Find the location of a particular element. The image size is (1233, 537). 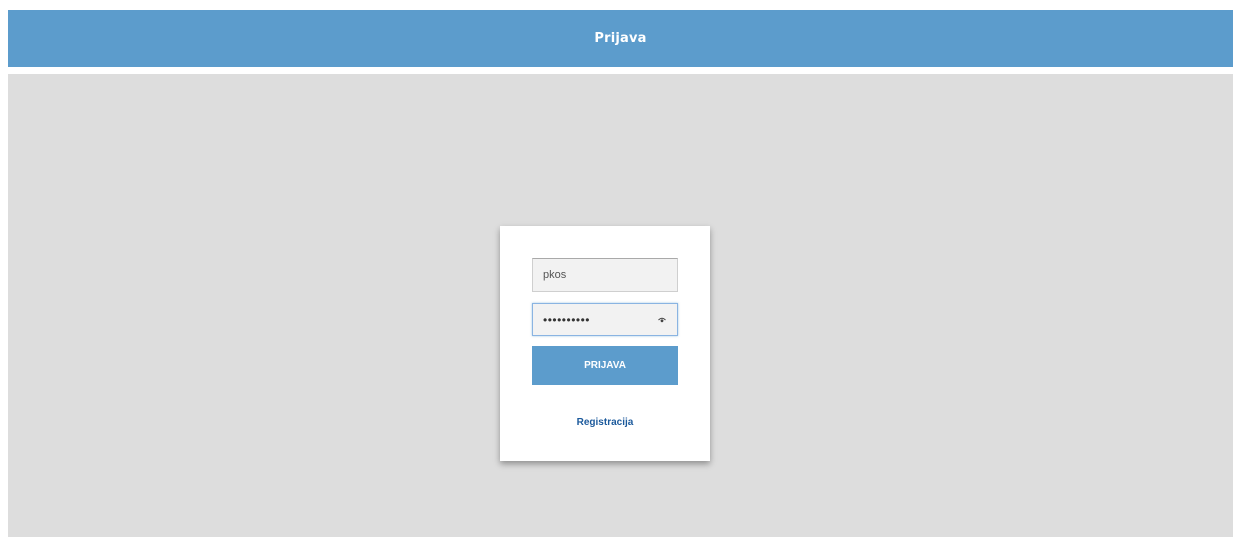

header-bar: Prijava is located at coordinates (620, 38).